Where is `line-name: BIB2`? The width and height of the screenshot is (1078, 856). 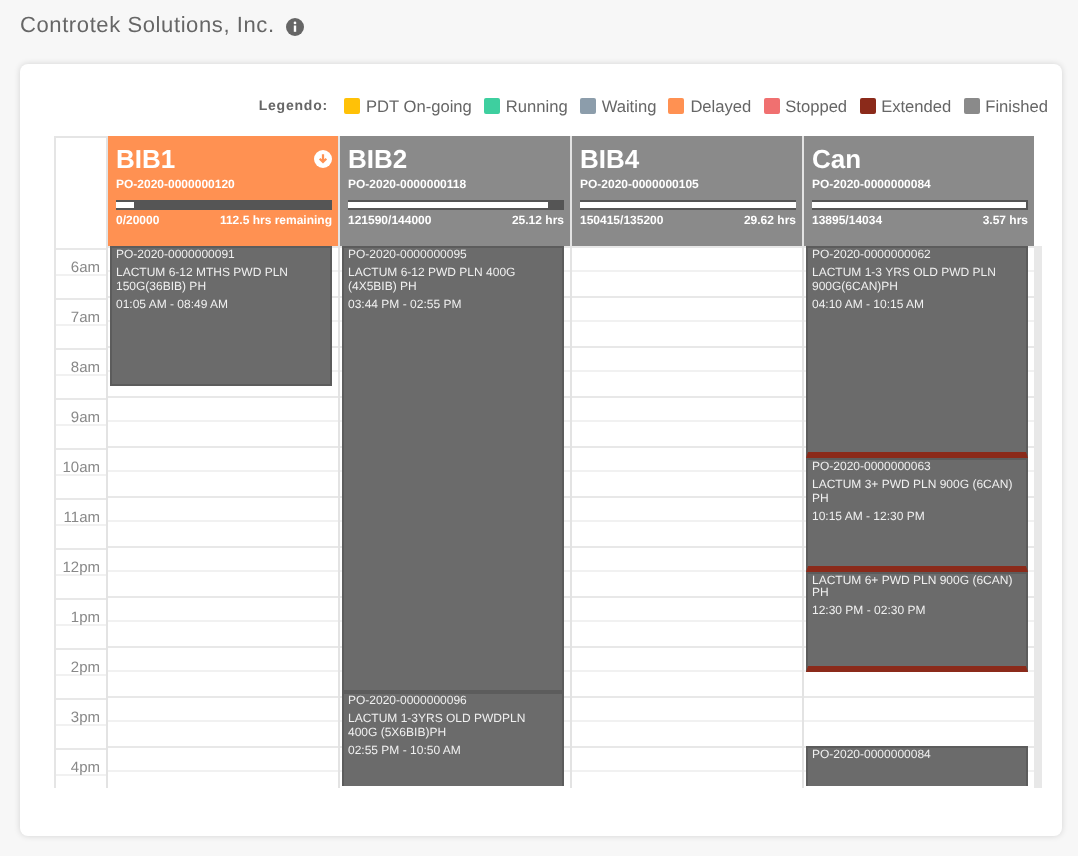 line-name: BIB2 is located at coordinates (378, 159).